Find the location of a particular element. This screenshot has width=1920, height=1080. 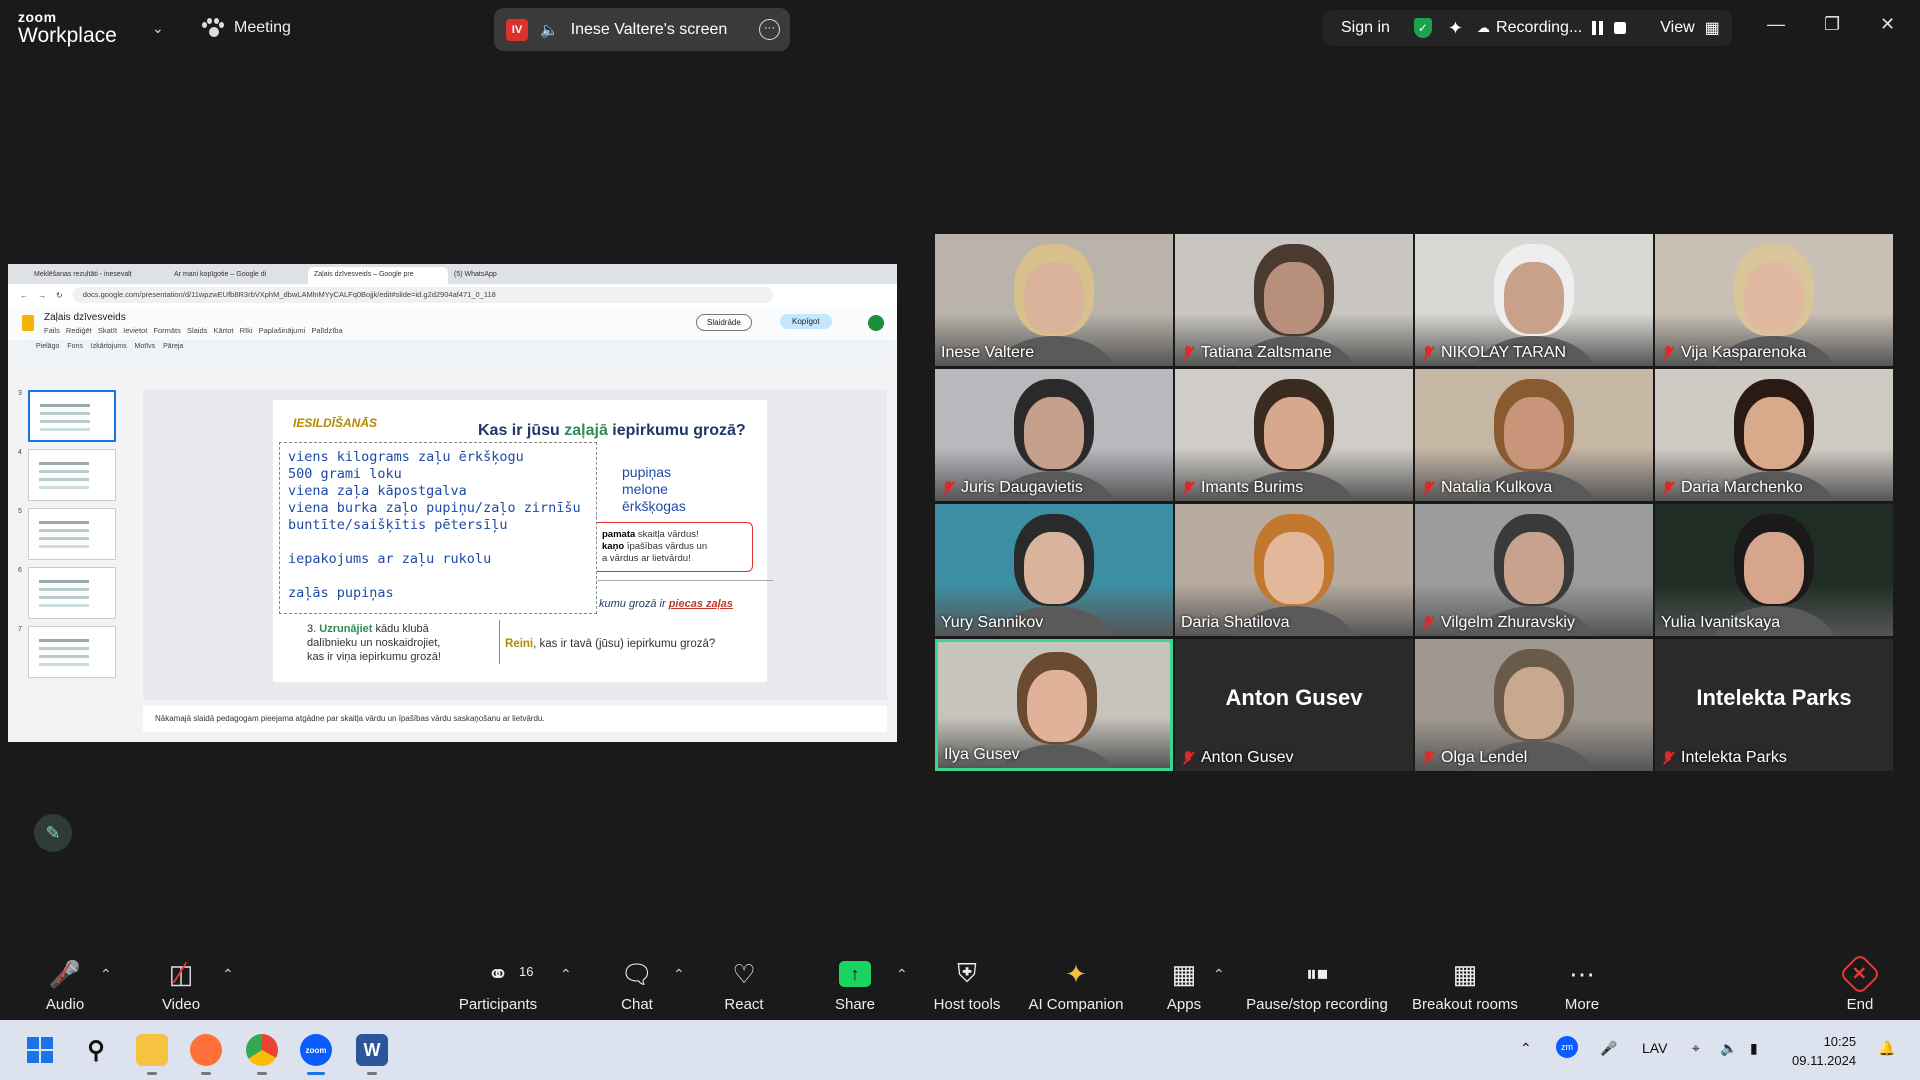

volume-icon: 🔈 is located at coordinates (1728, 1048).